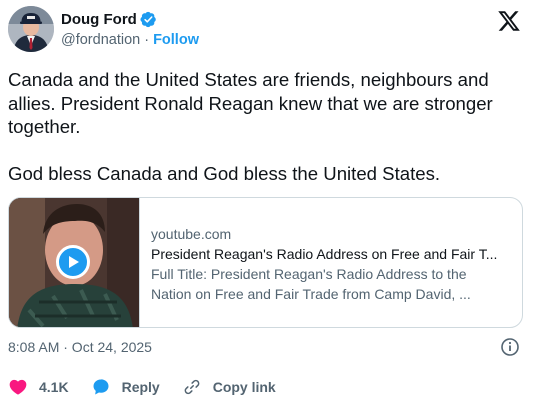 This screenshot has width=533, height=403. Describe the element at coordinates (266, 31) in the screenshot. I see `tweet-header: Doug Ford @fordnation · Follow` at that location.